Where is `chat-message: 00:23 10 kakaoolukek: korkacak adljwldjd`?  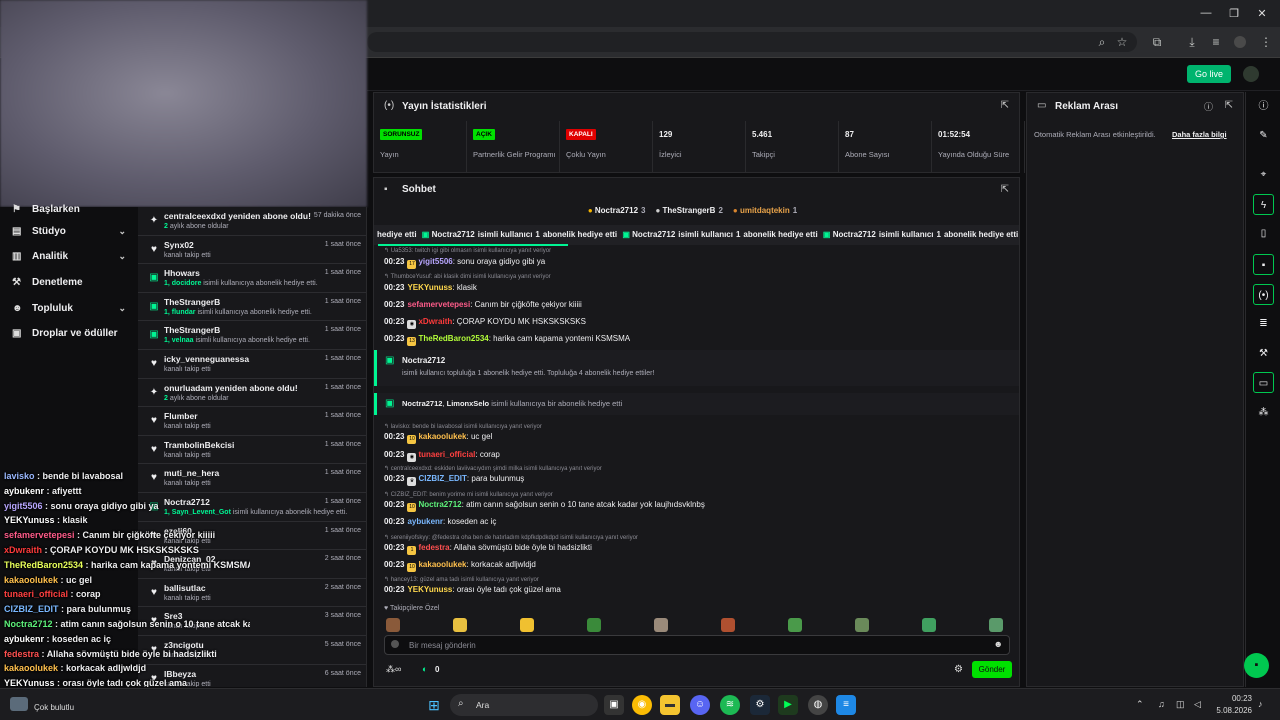 chat-message: 00:23 10 kakaoolukek: korkacak adljwldjd is located at coordinates (460, 566).